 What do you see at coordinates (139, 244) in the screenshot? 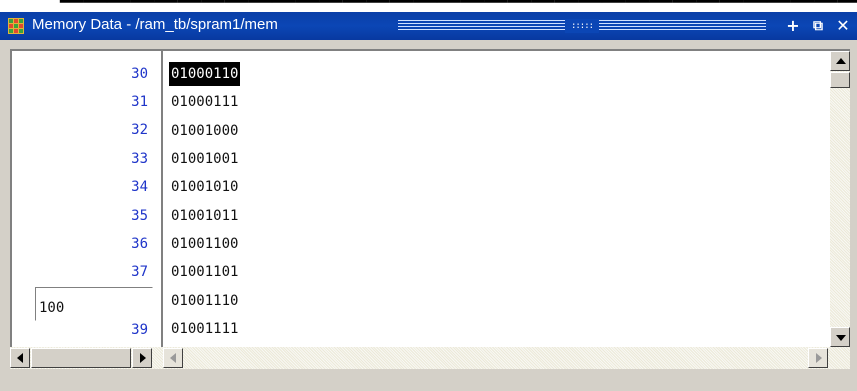
I see `address-label: 36` at bounding box center [139, 244].